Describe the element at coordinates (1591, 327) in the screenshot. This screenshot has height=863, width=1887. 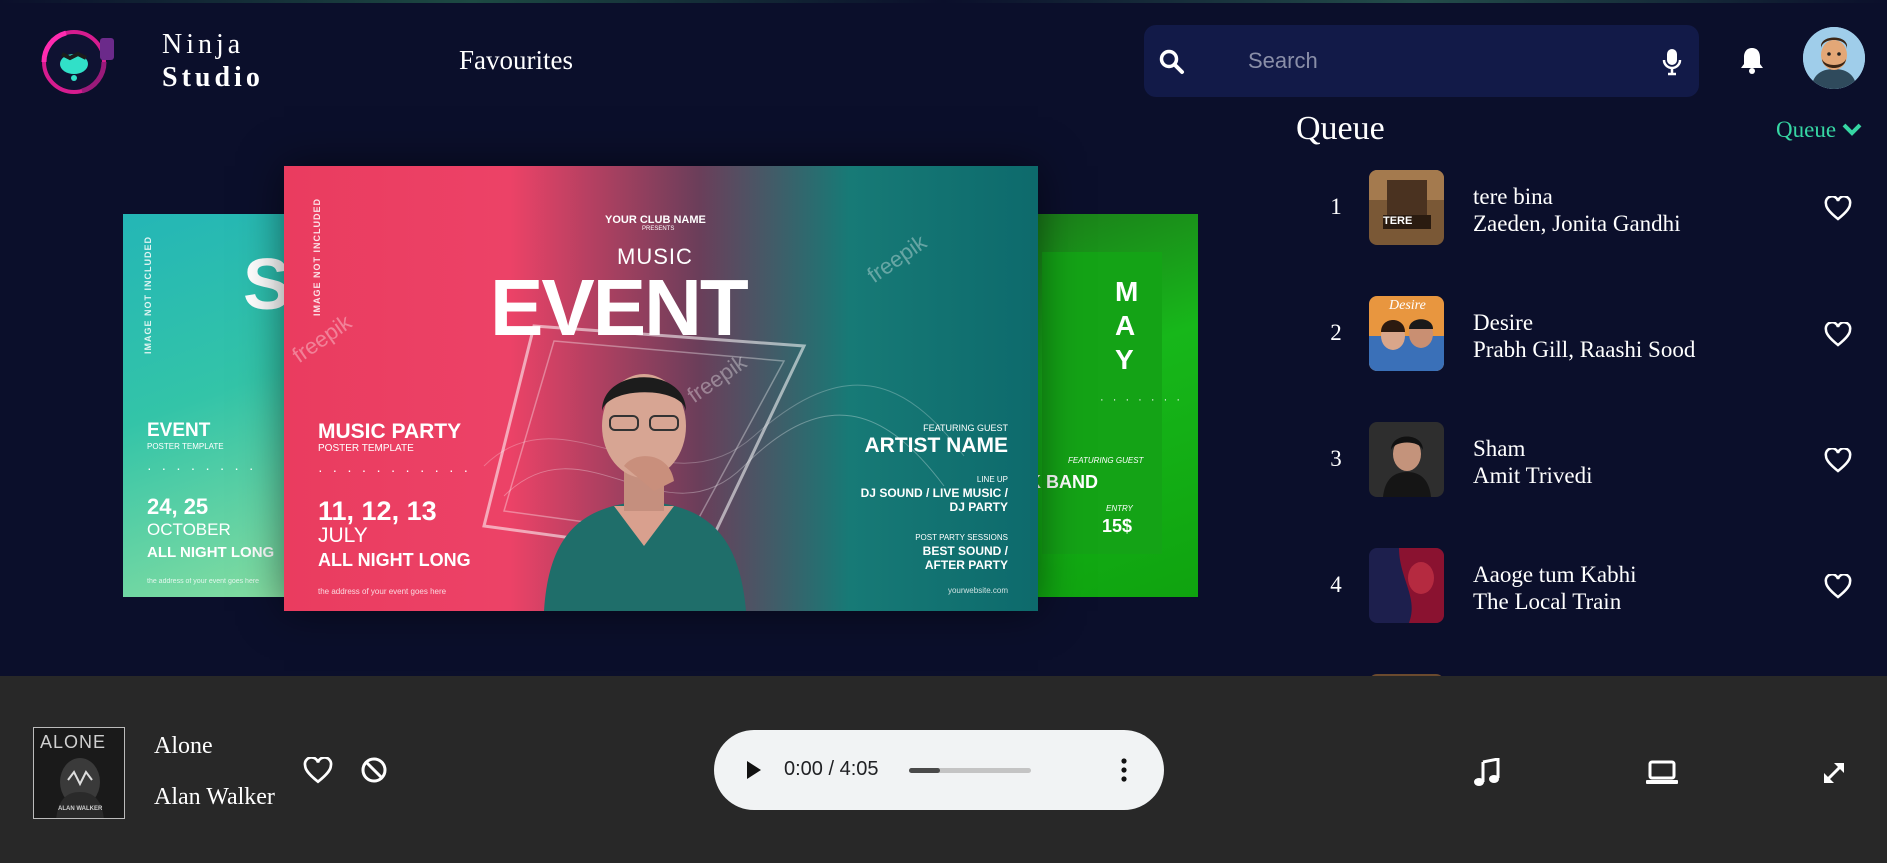
I see `queue-item: 2 Desire Desire Prabh Gill, Raashi Sood` at that location.